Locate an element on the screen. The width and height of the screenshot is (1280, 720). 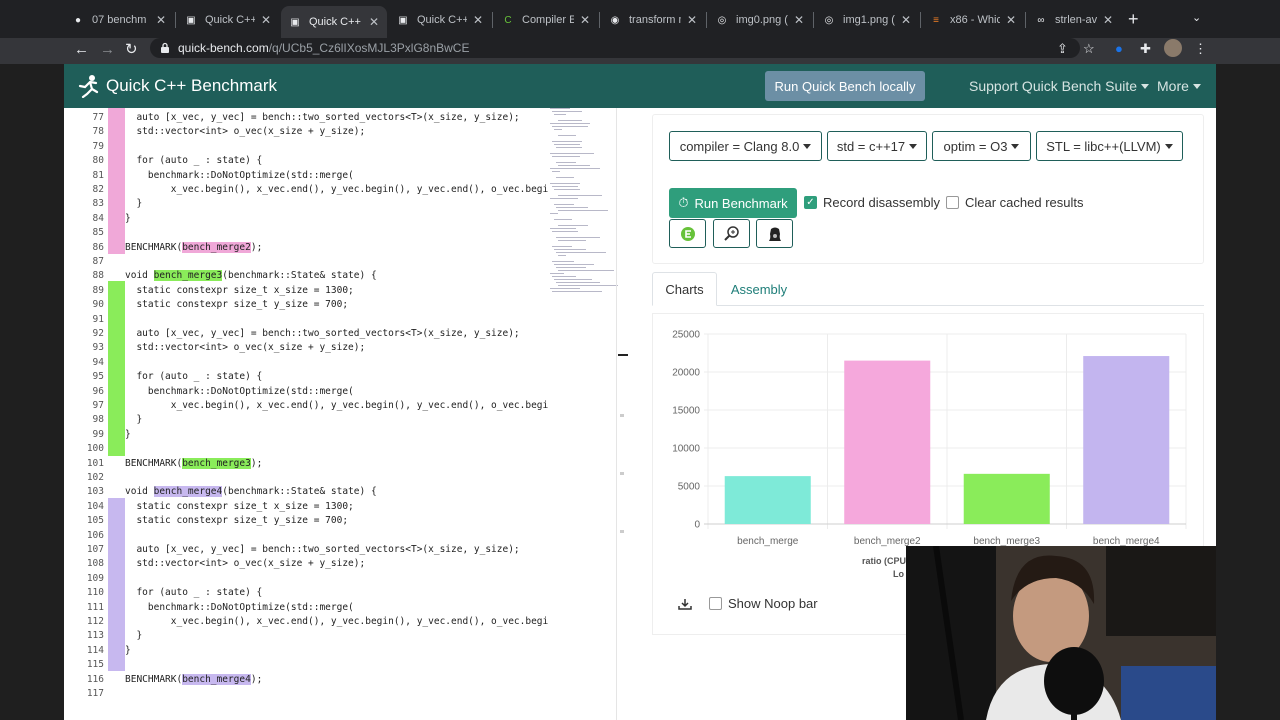
code-line: 99} is located at coordinates (341, 435).